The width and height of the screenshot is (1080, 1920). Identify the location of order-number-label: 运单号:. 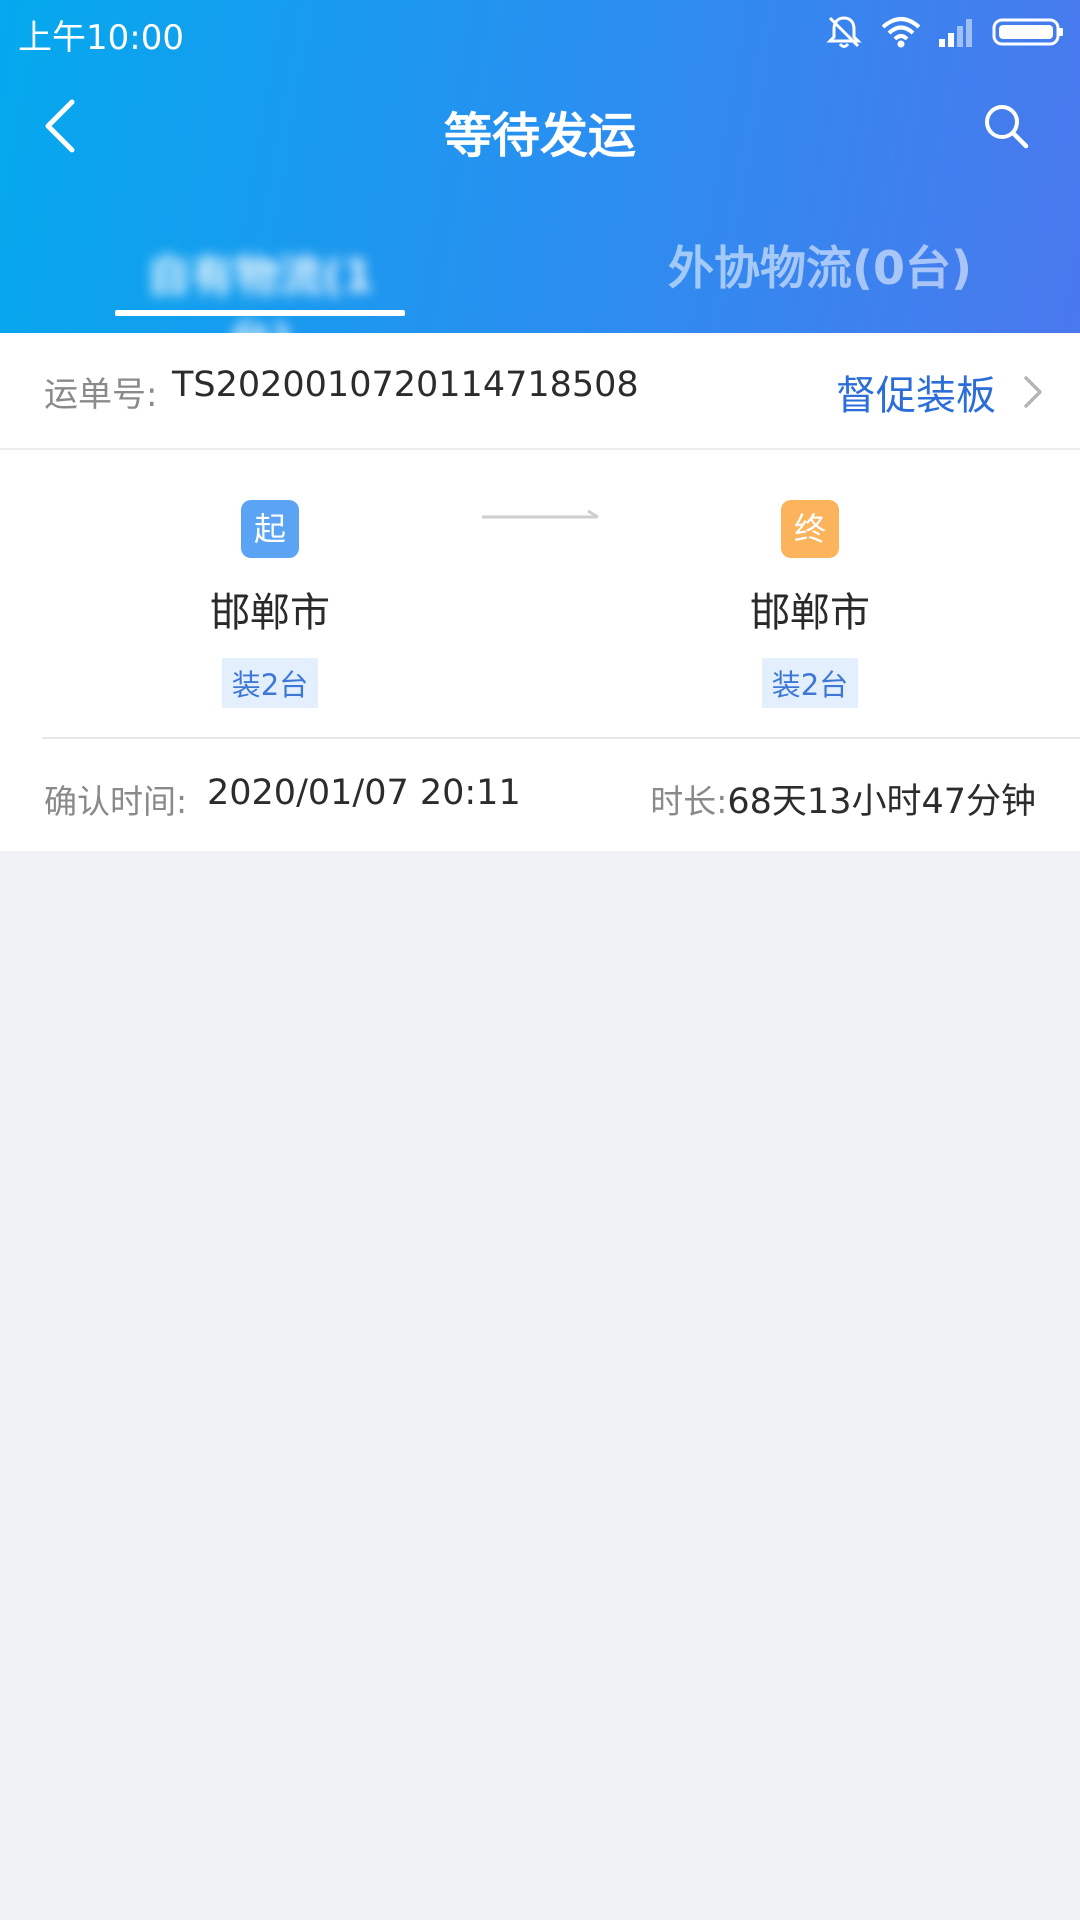
(101, 395).